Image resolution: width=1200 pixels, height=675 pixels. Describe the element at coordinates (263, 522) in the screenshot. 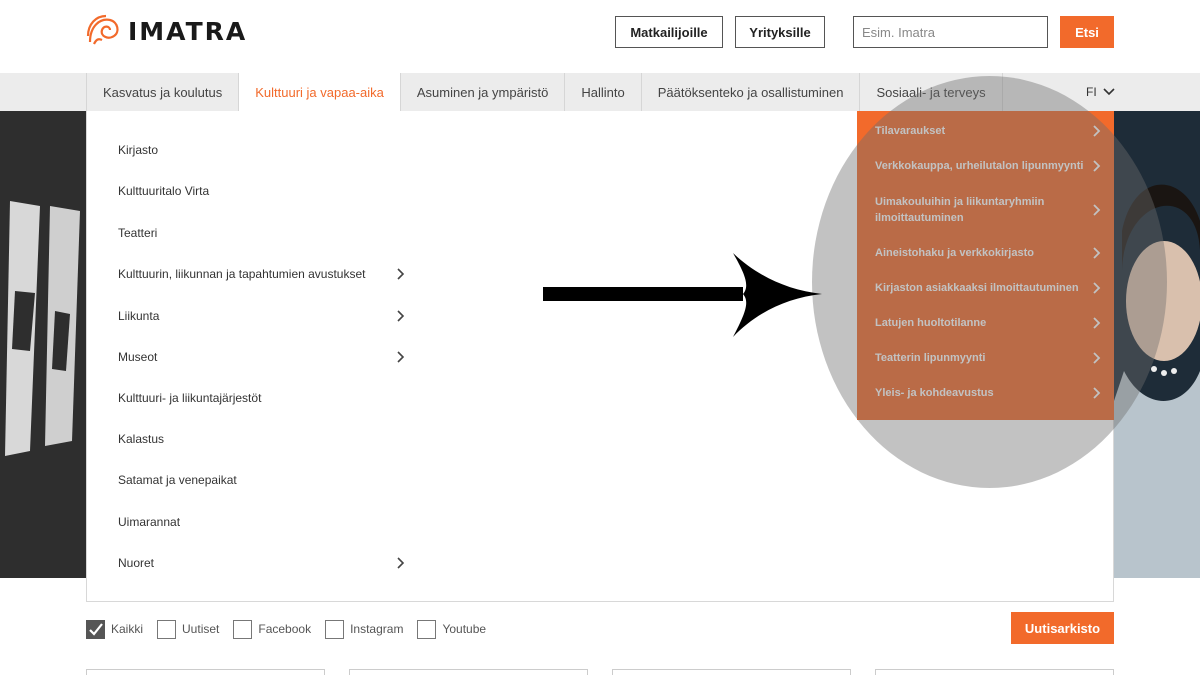

I see `menu-item-beaches: Uimarannat` at that location.